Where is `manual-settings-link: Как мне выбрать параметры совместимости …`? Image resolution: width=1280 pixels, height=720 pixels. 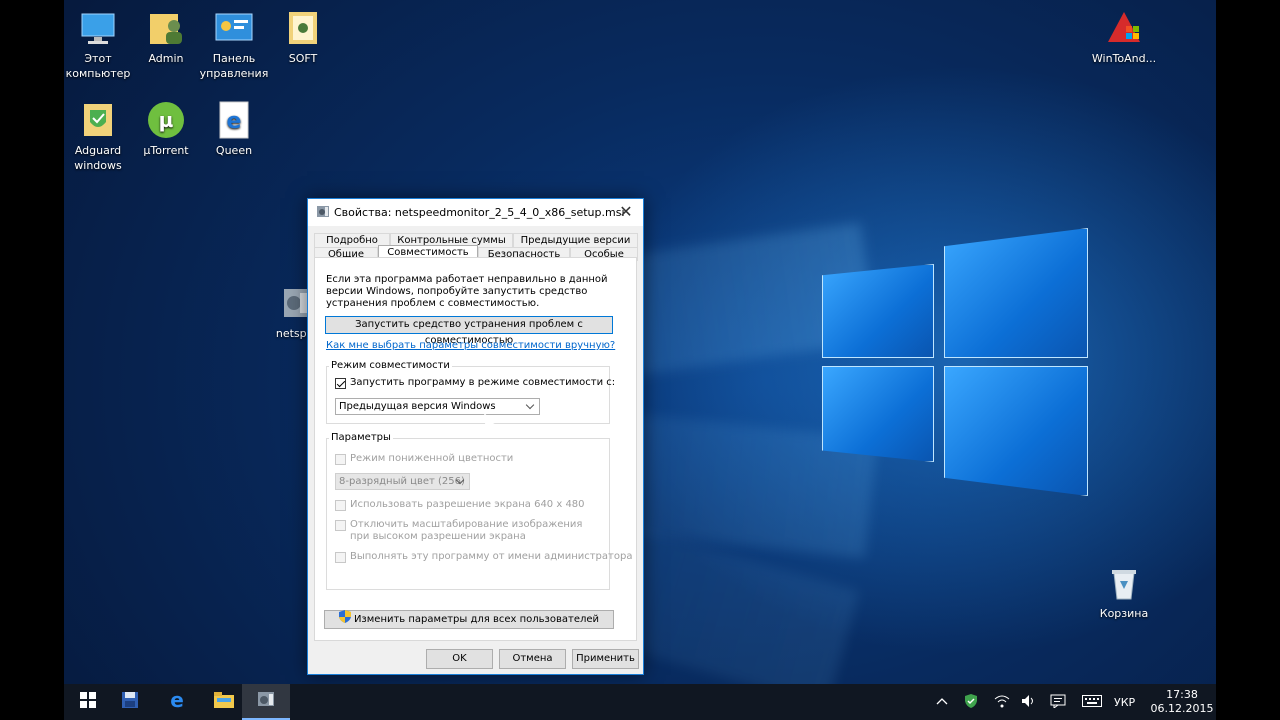 manual-settings-link: Как мне выбрать параметры совместимости … is located at coordinates (470, 345).